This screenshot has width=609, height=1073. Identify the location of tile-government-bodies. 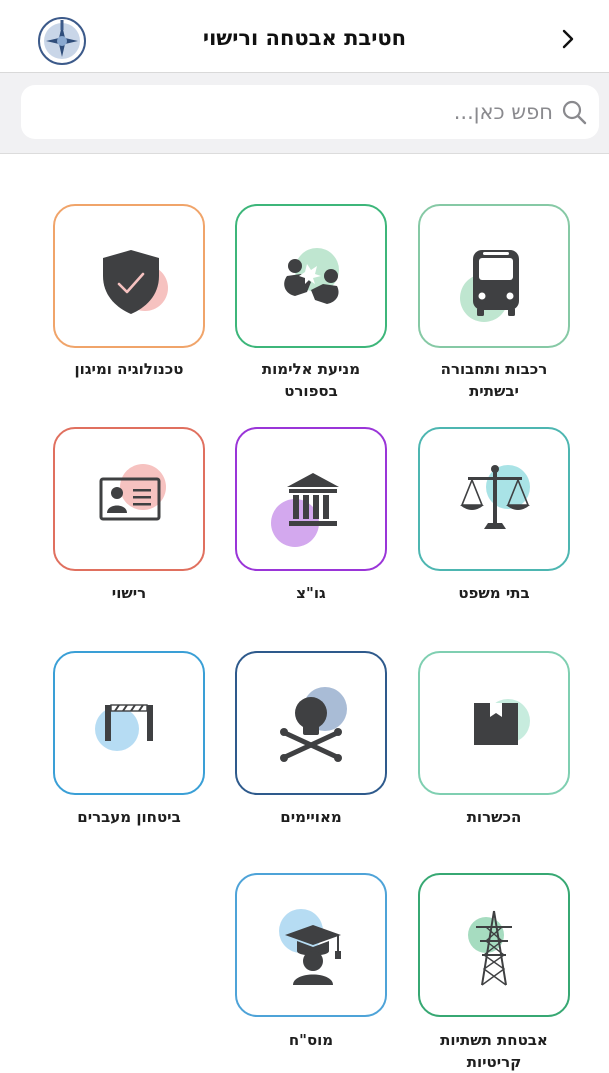
(311, 499).